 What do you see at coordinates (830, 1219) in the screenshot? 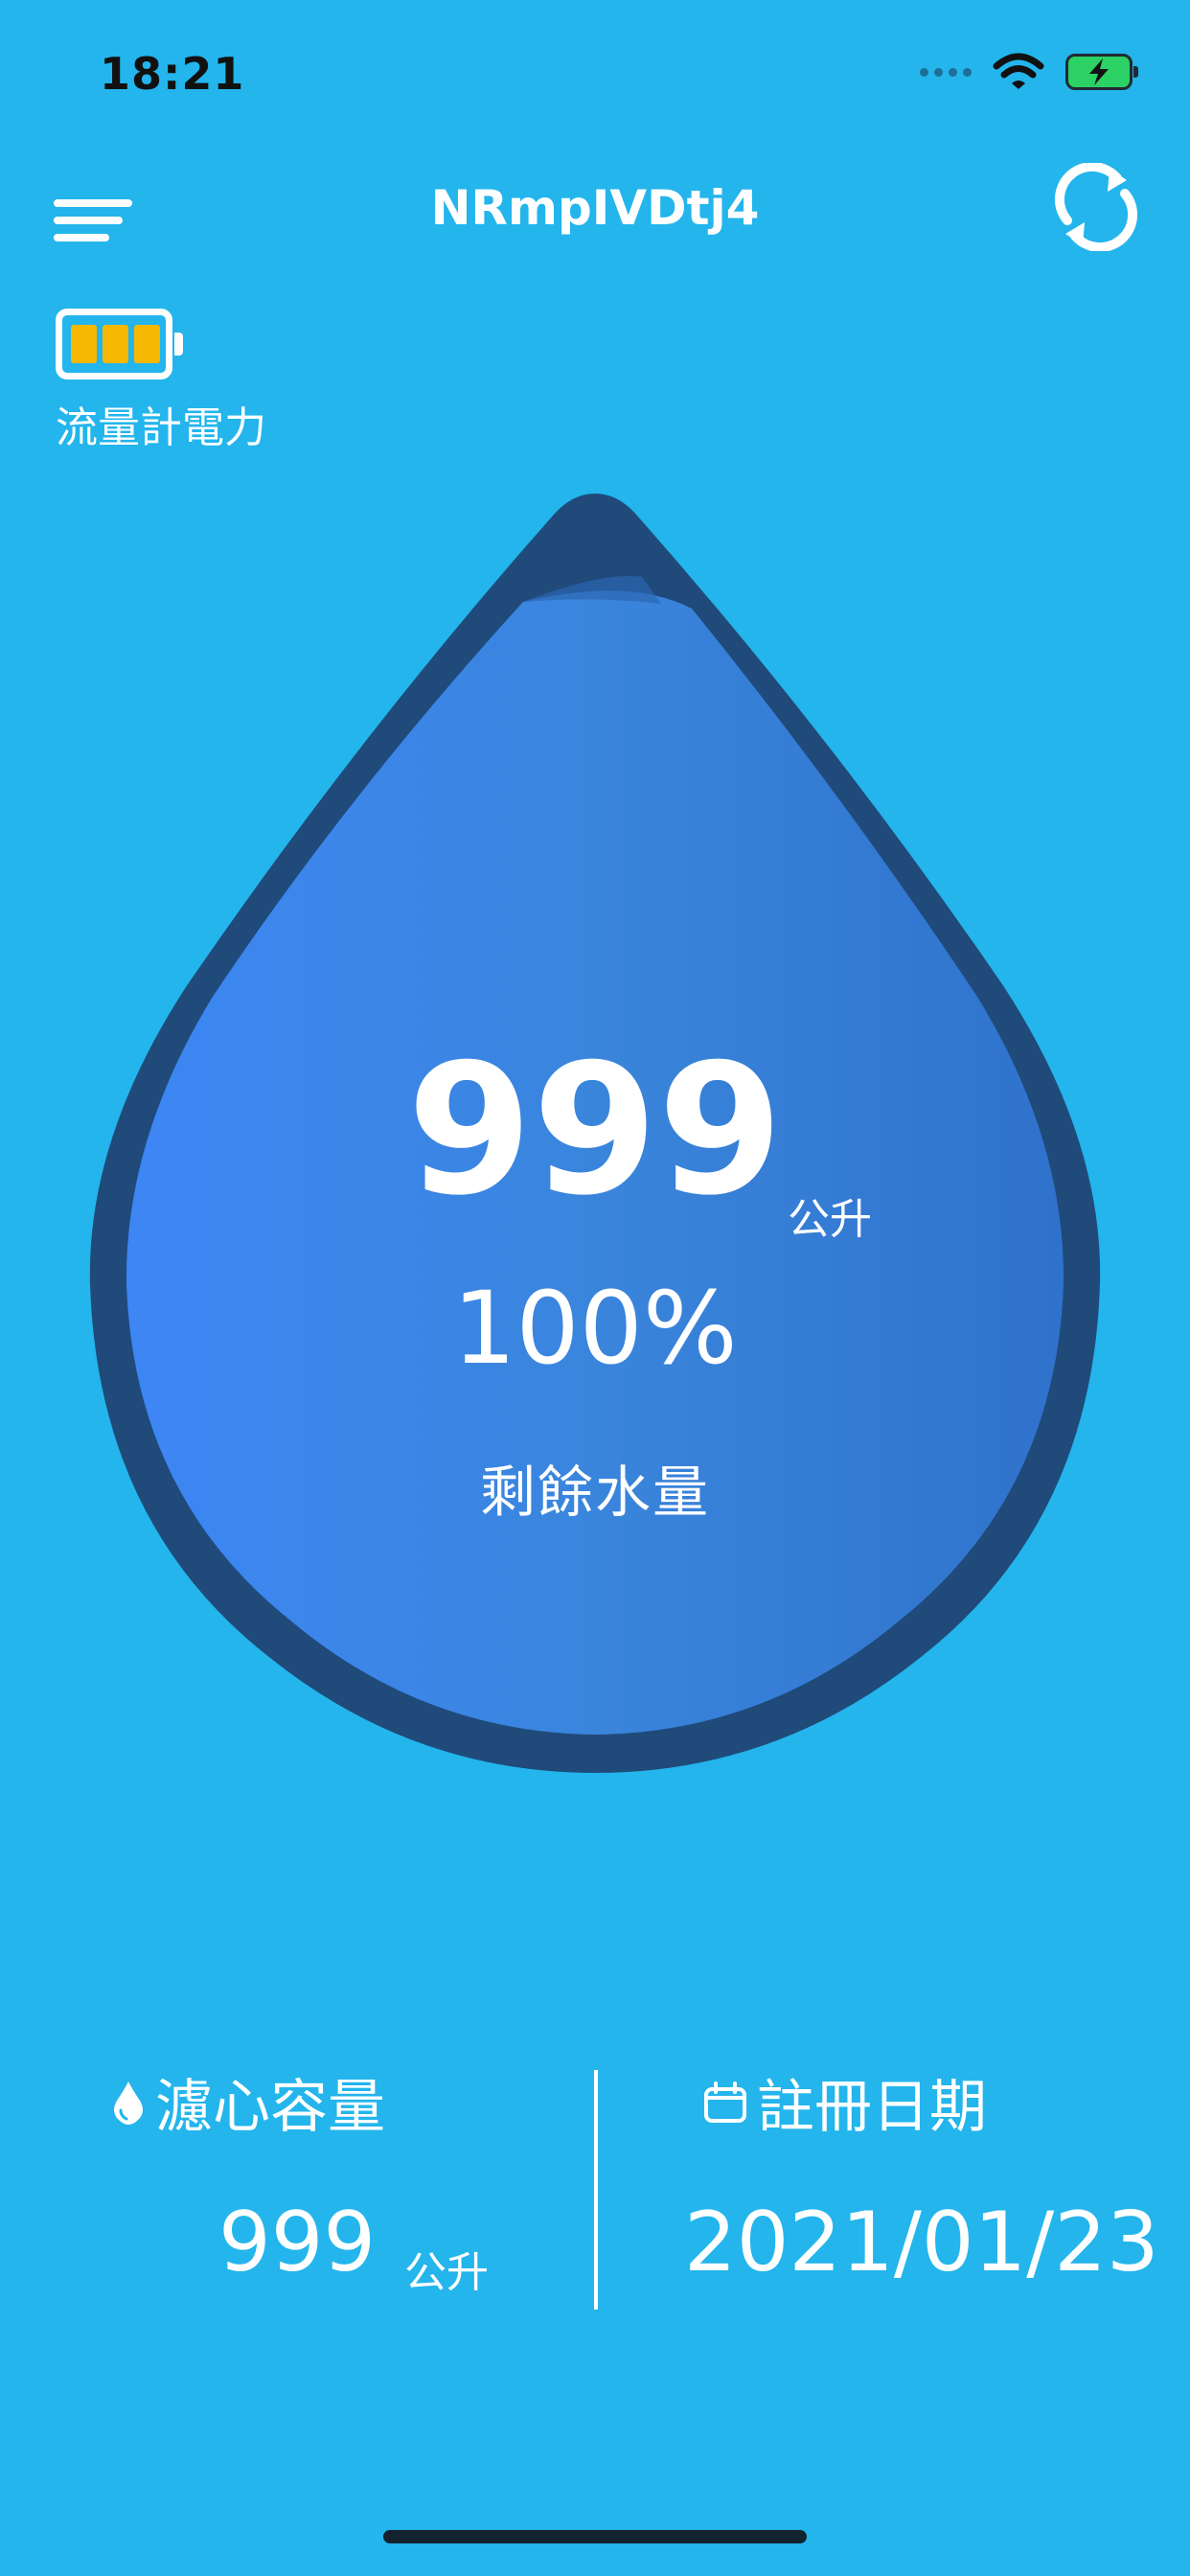
I see `remaining-litres-unit: 公升` at bounding box center [830, 1219].